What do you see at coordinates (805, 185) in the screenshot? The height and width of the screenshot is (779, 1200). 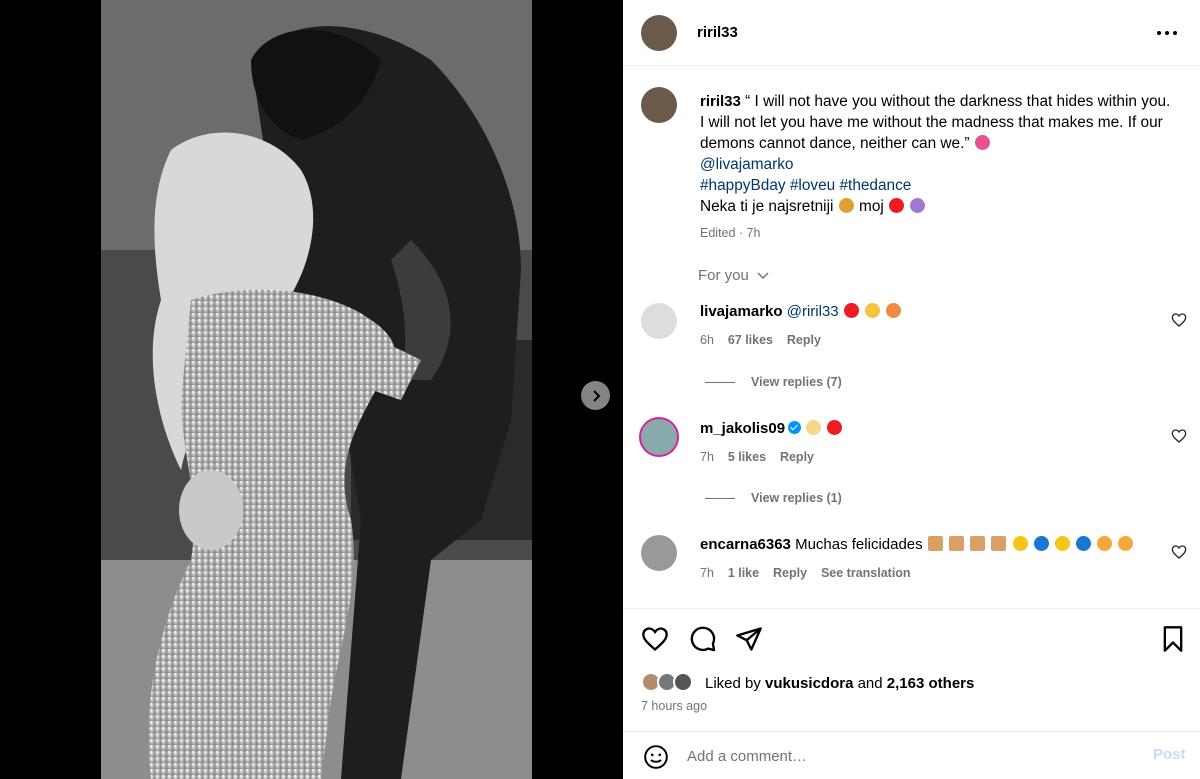 I see `caption-hashtags: #happyBday #loveu #thedance` at bounding box center [805, 185].